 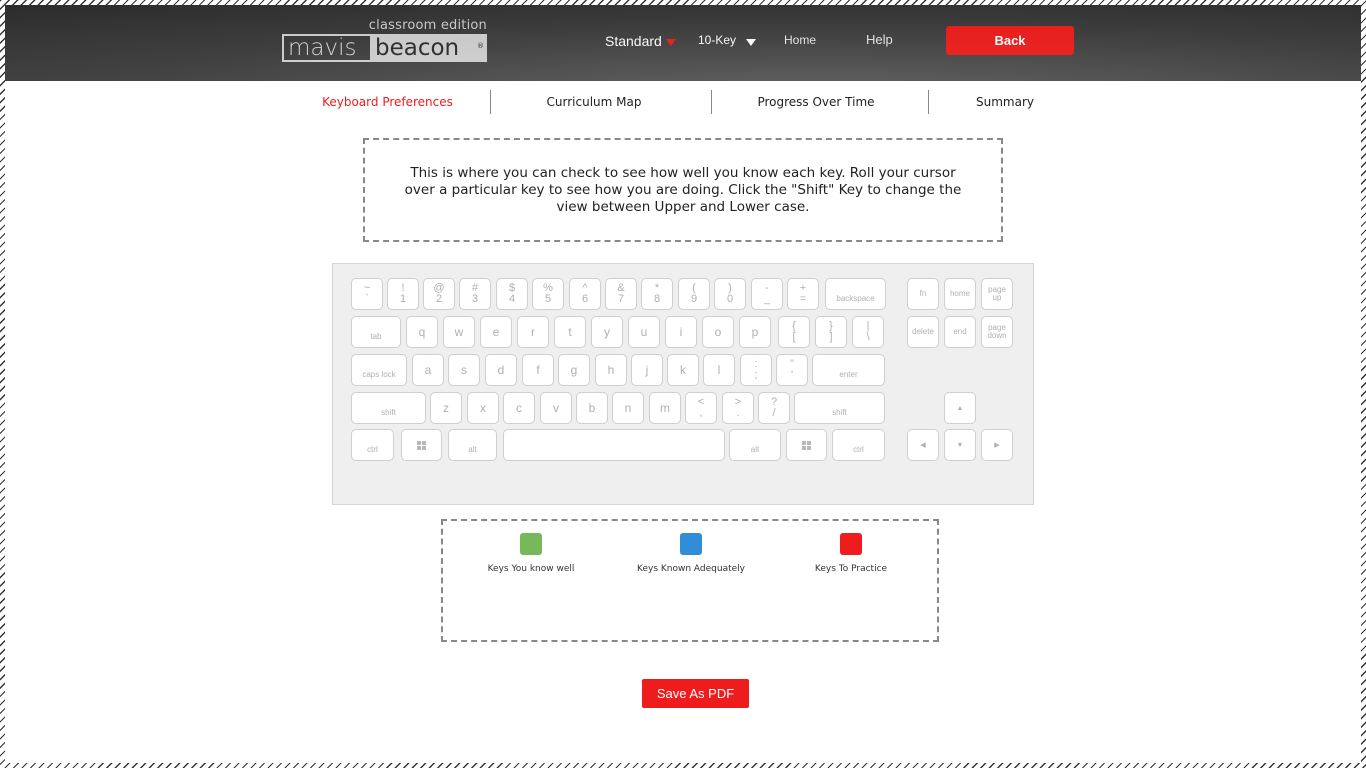 What do you see at coordinates (806, 445) in the screenshot?
I see `key-right-windows` at bounding box center [806, 445].